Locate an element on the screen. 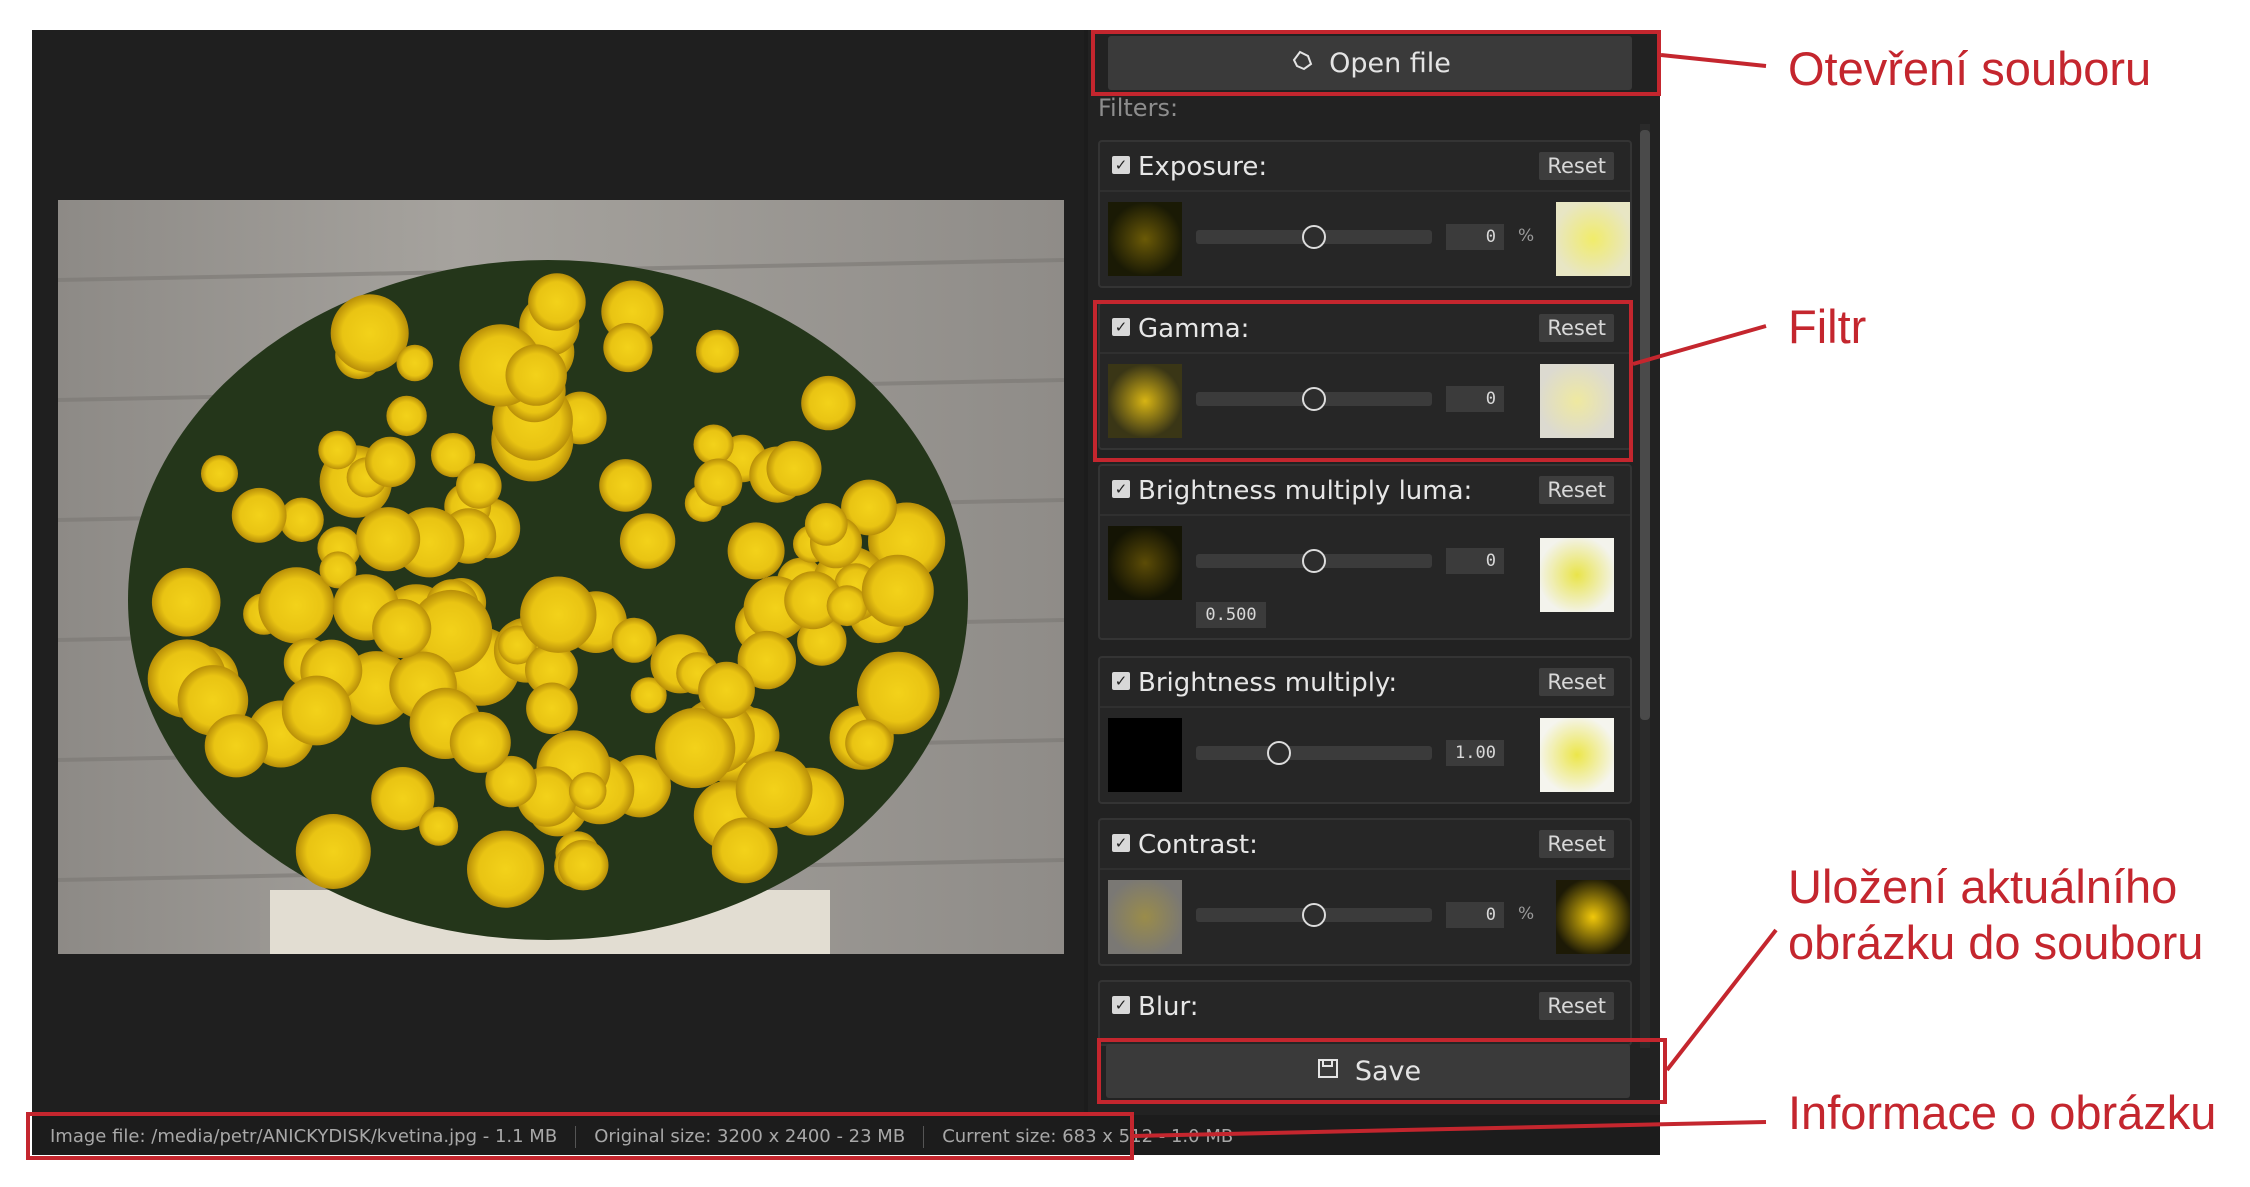 Image resolution: width=2250 pixels, height=1187 pixels. annotation-image-info: Informace o obrázku is located at coordinates (2002, 1112).